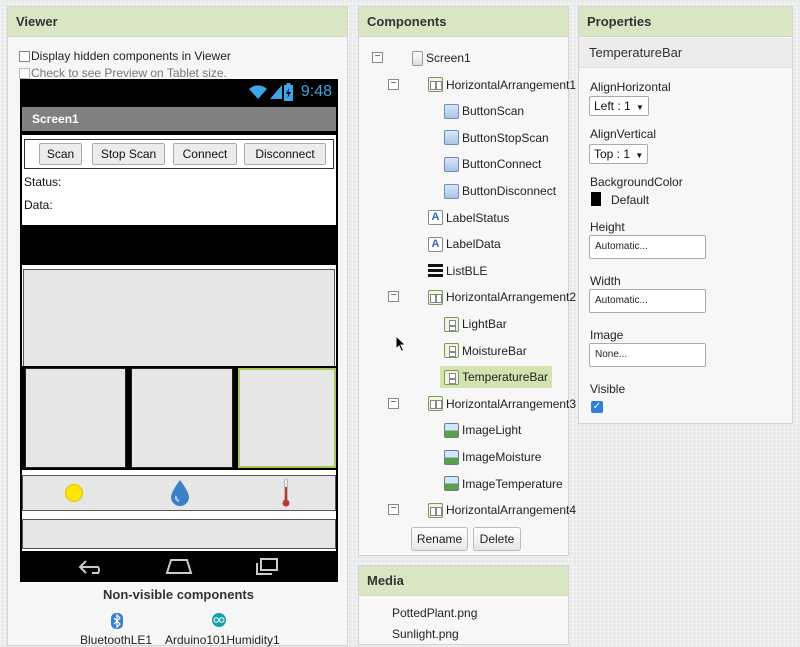 This screenshot has width=800, height=647. I want to click on list-ble-header-preview, so click(179, 245).